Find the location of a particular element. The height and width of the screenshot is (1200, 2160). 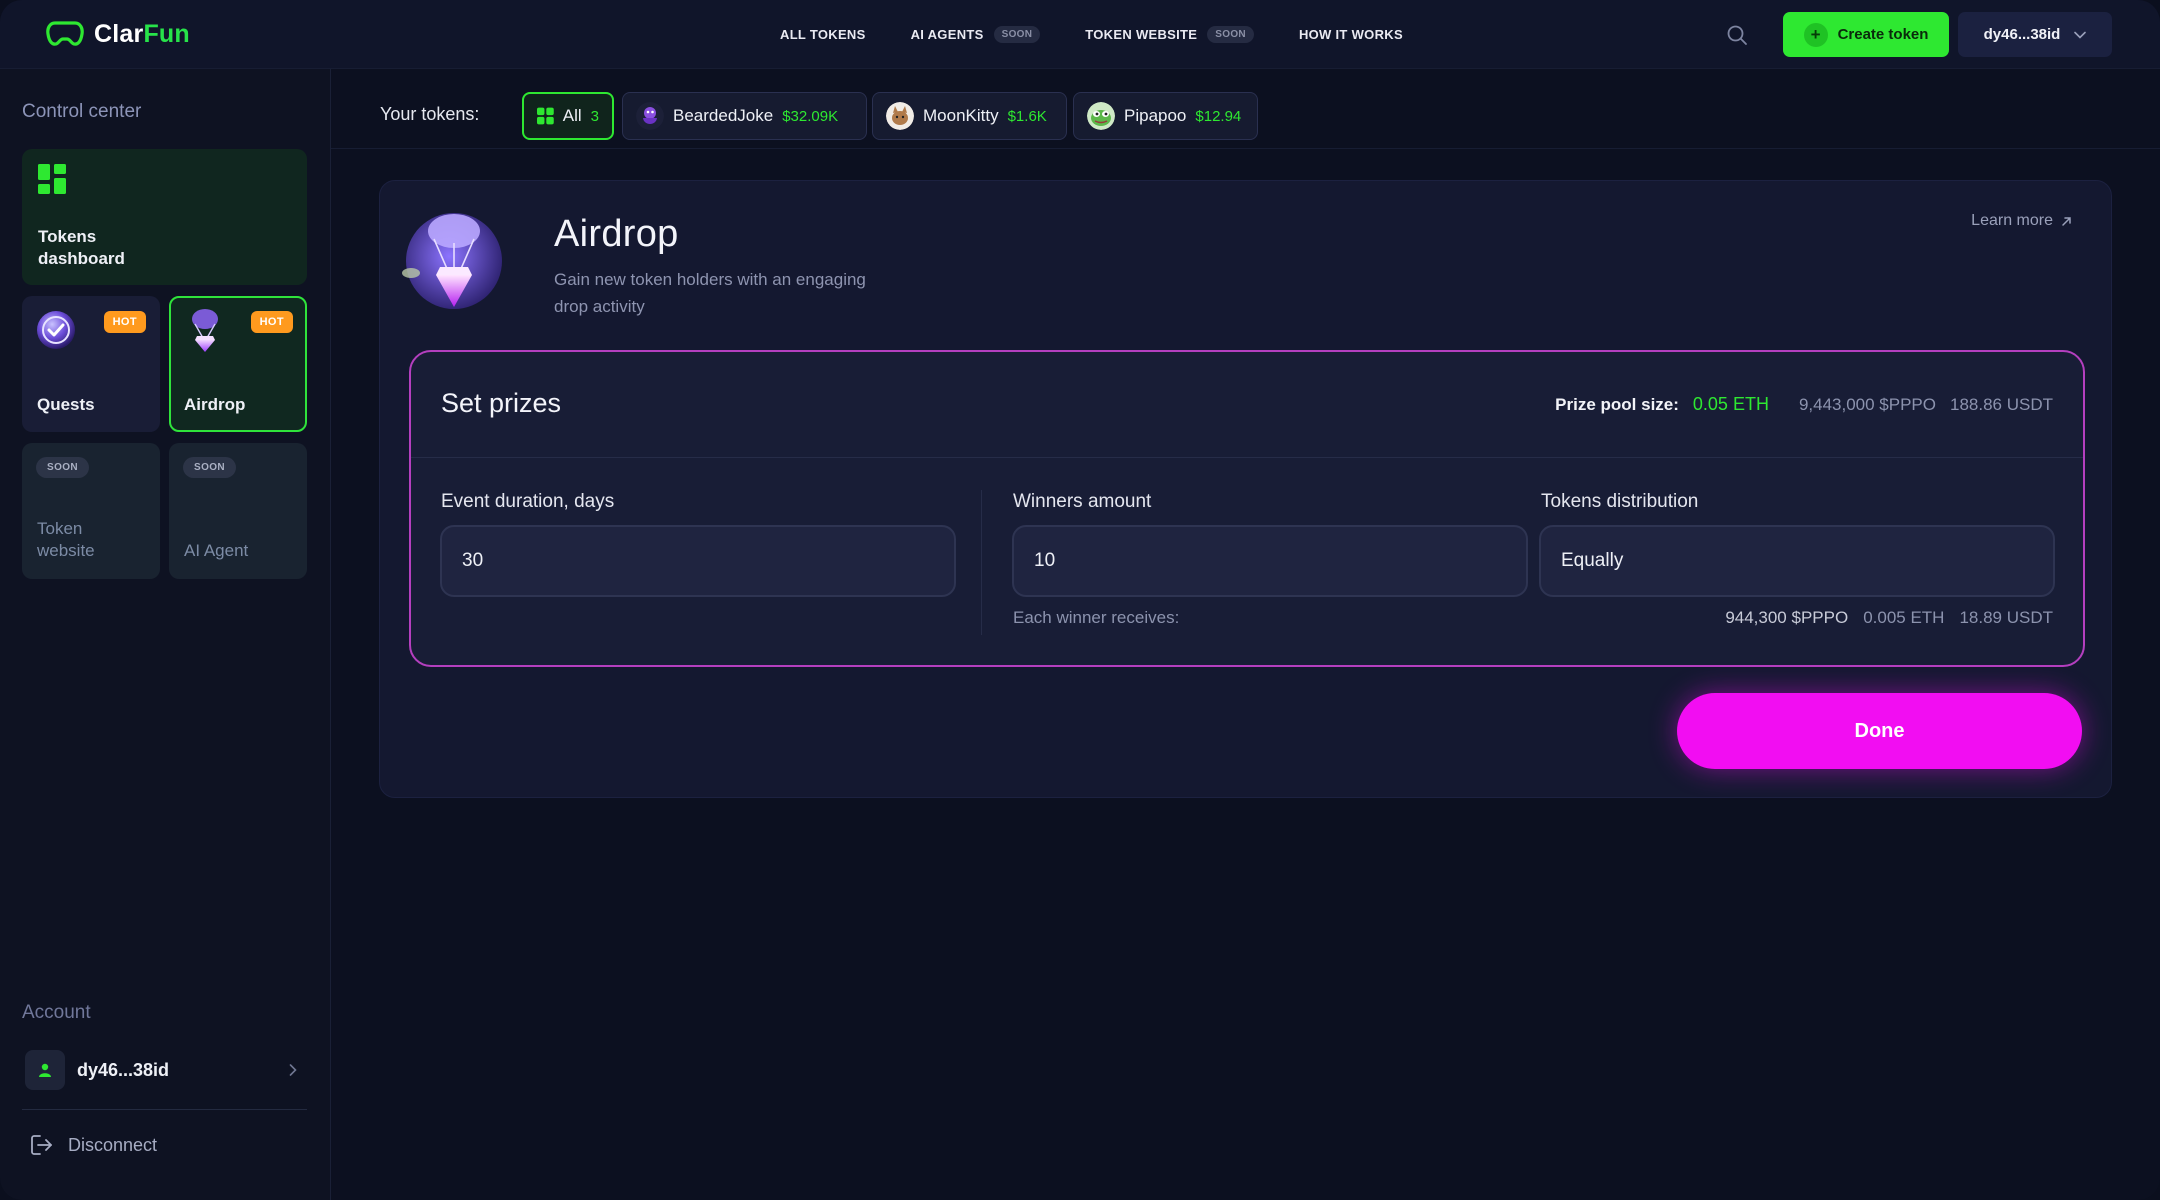

sidebar-title: Control center is located at coordinates (82, 111).